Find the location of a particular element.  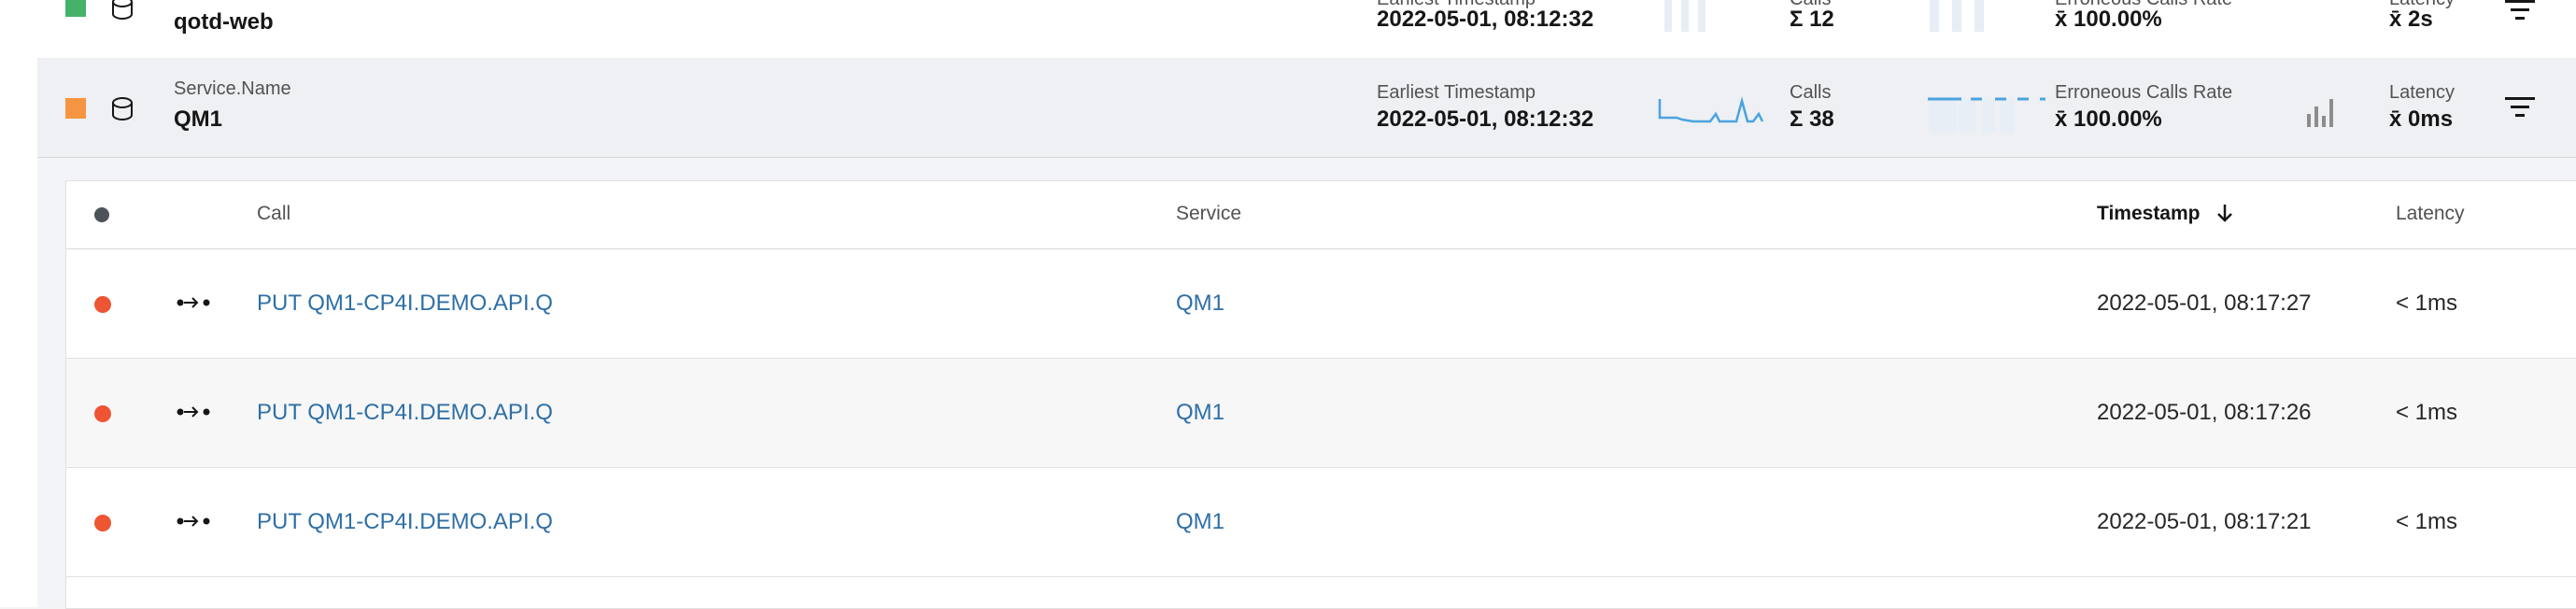

column-header-timestamp: Timestamp is located at coordinates (2149, 214).